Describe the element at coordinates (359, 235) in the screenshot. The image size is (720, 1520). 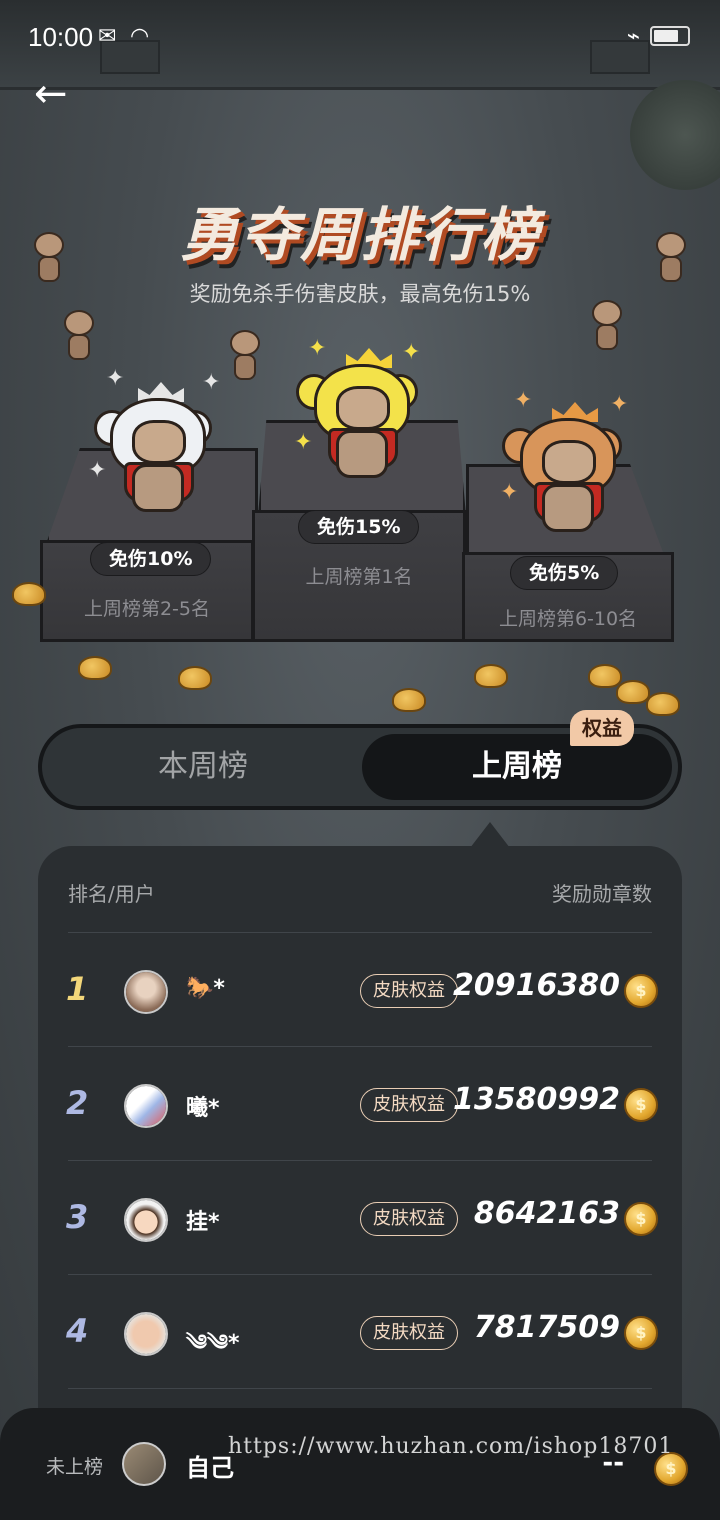
I see `page-title: 勇夺周排行榜` at that location.